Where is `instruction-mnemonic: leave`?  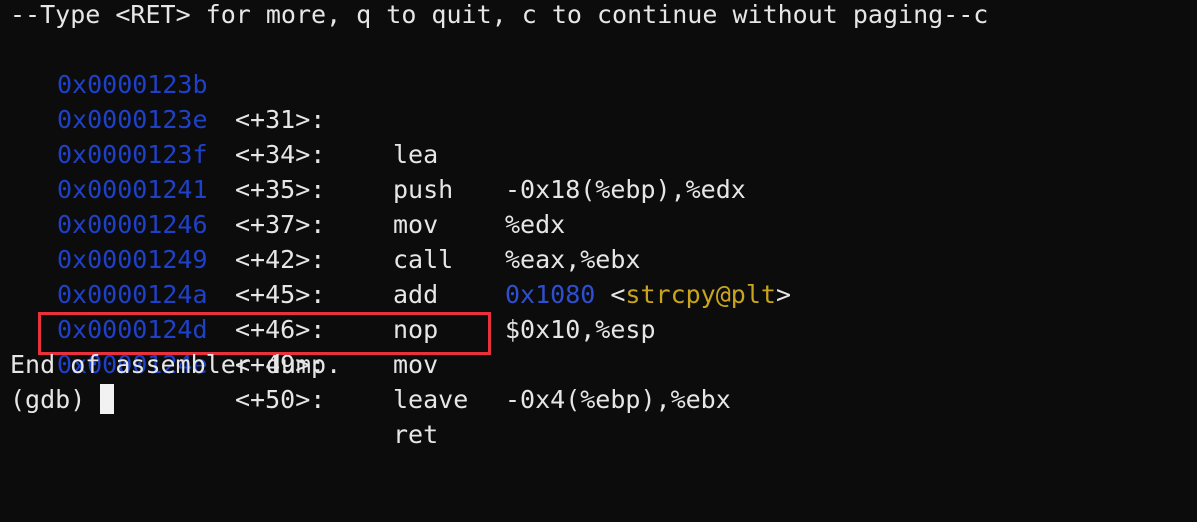 instruction-mnemonic: leave is located at coordinates (431, 399).